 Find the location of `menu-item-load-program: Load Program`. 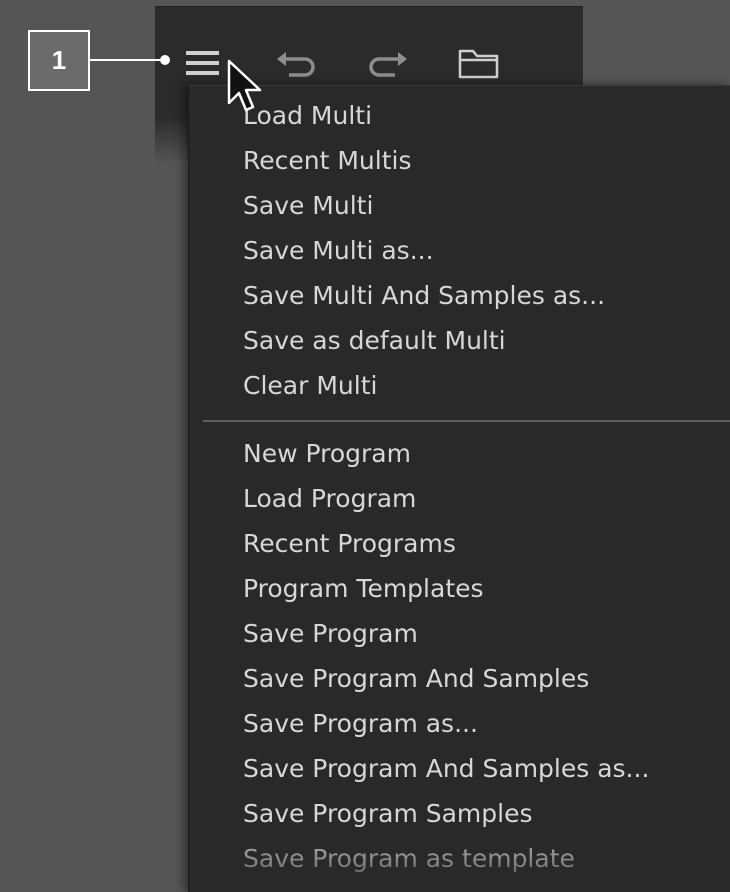

menu-item-load-program: Load Program is located at coordinates (329, 499).